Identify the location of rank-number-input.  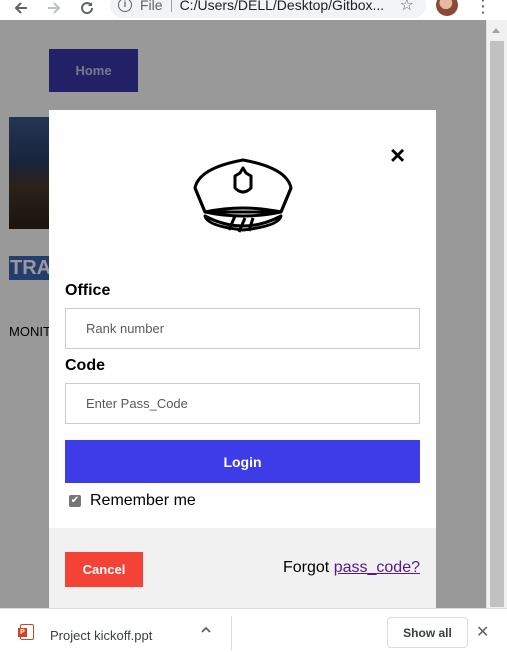
(242, 328).